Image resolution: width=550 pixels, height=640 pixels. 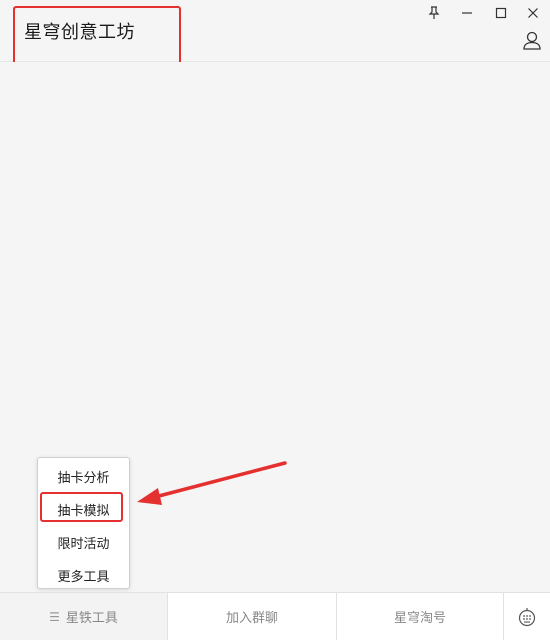 I want to click on title-highlight-box, so click(x=97, y=38).